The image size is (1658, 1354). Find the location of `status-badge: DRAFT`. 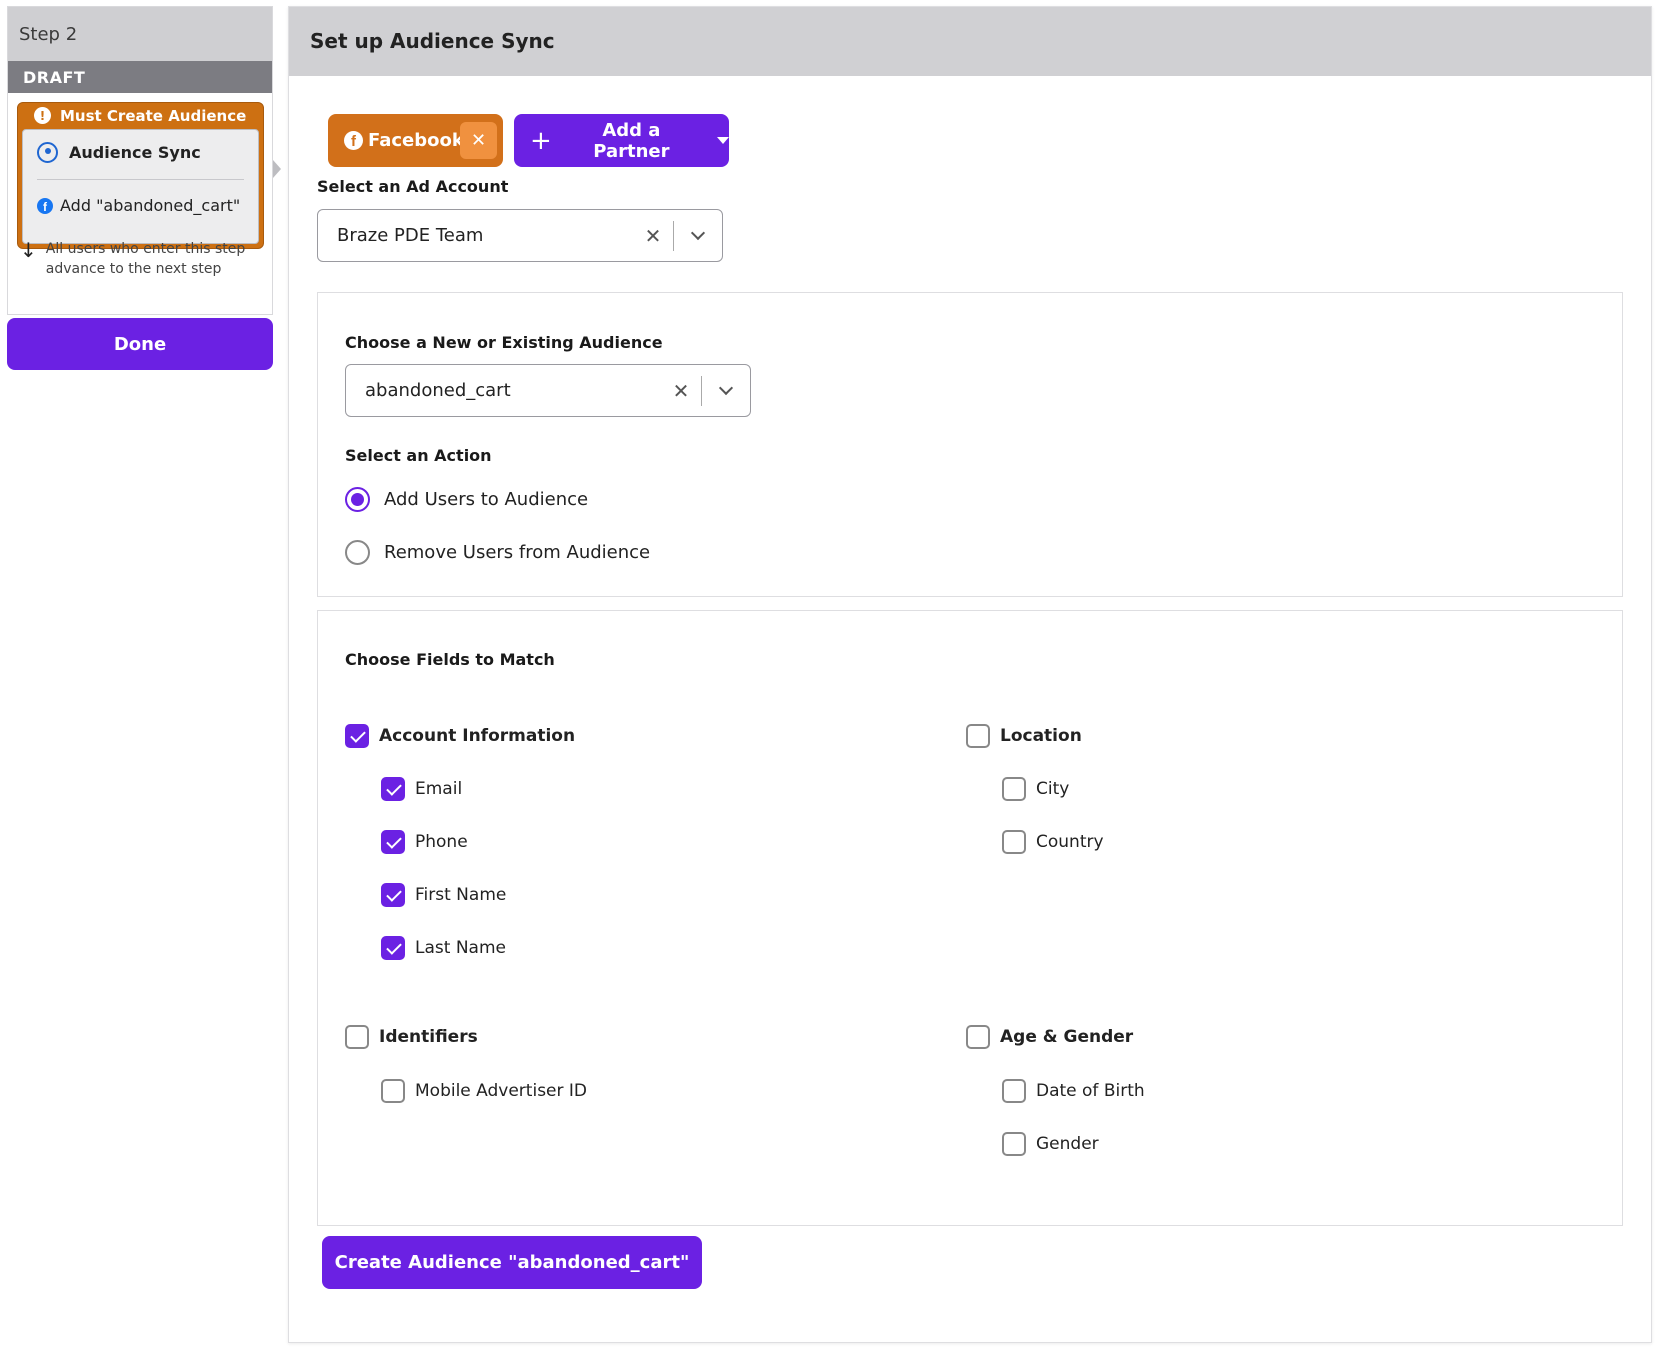

status-badge: DRAFT is located at coordinates (140, 77).